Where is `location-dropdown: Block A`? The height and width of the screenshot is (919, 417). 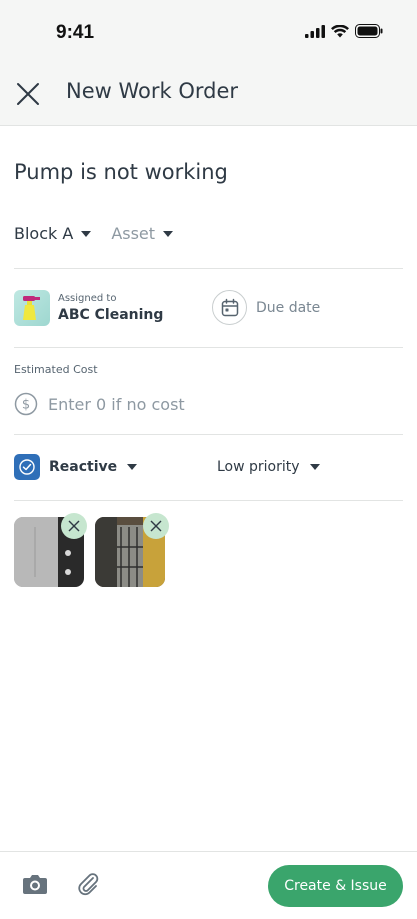 location-dropdown: Block A is located at coordinates (53, 233).